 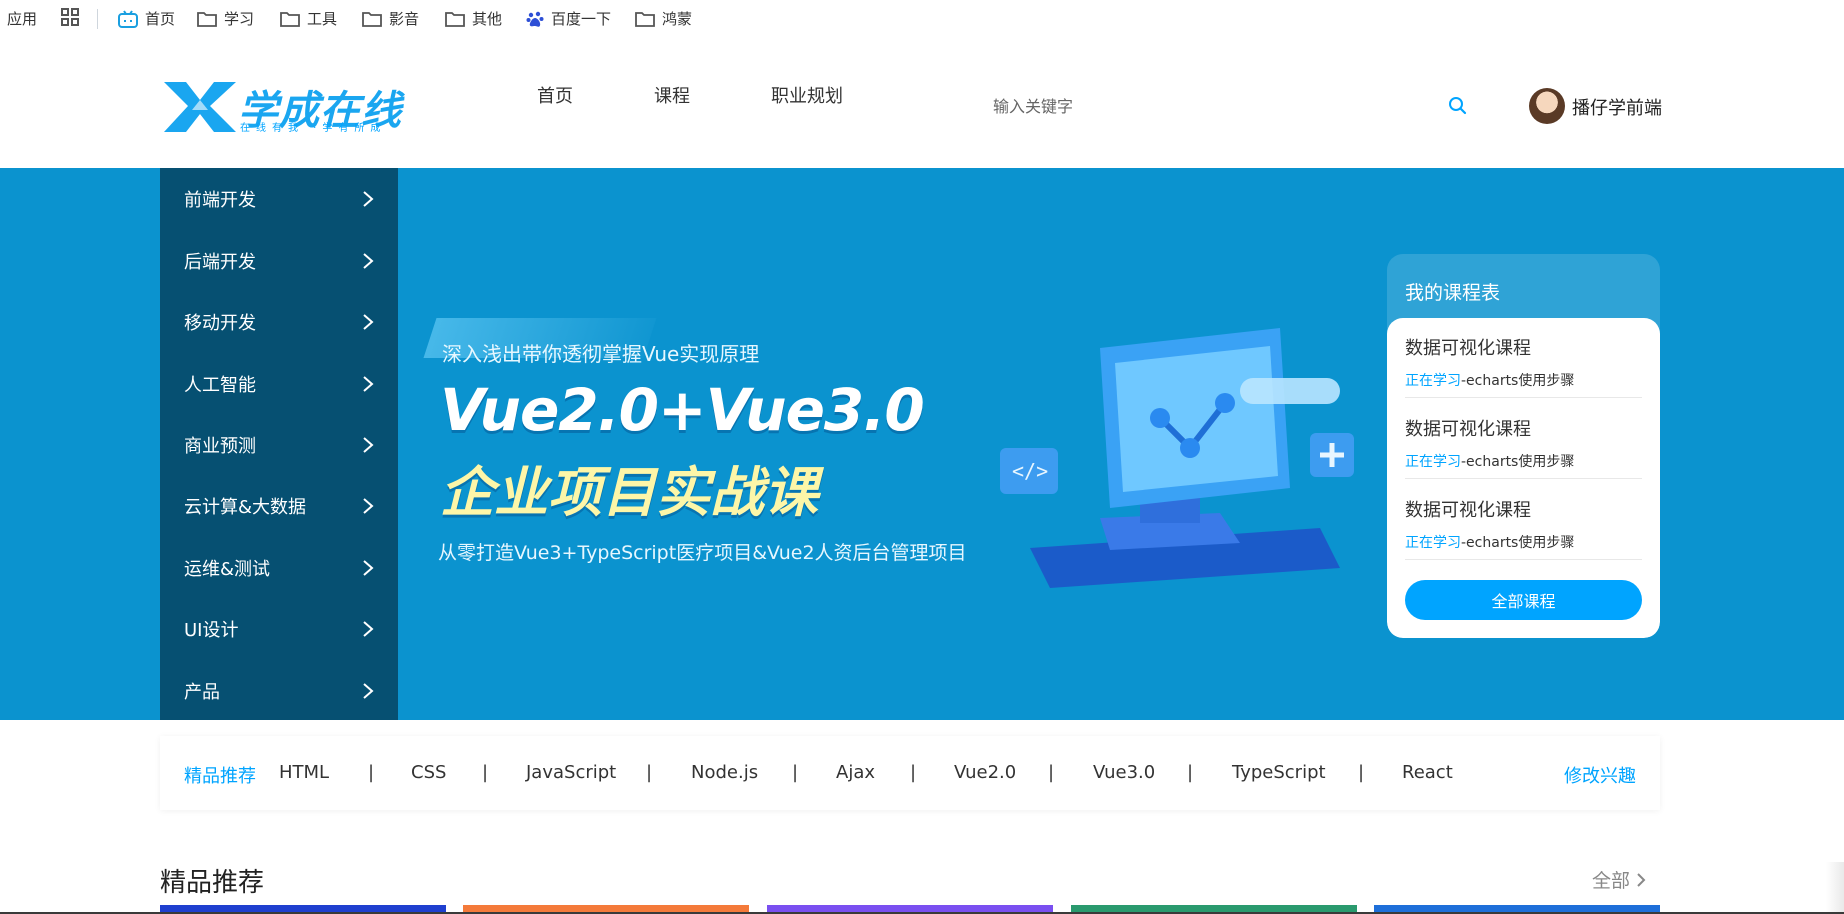 I want to click on category-item-ui: UI设计, so click(x=279, y=629).